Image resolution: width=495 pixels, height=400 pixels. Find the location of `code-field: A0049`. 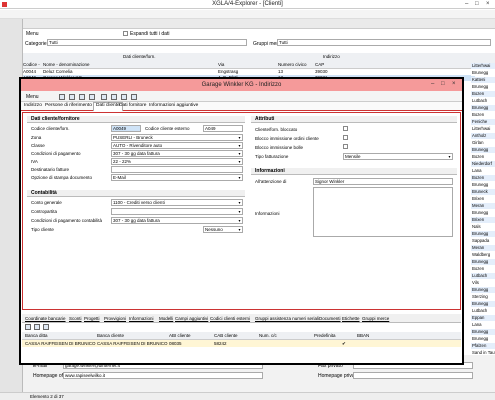

code-field: A0049 is located at coordinates (126, 128).